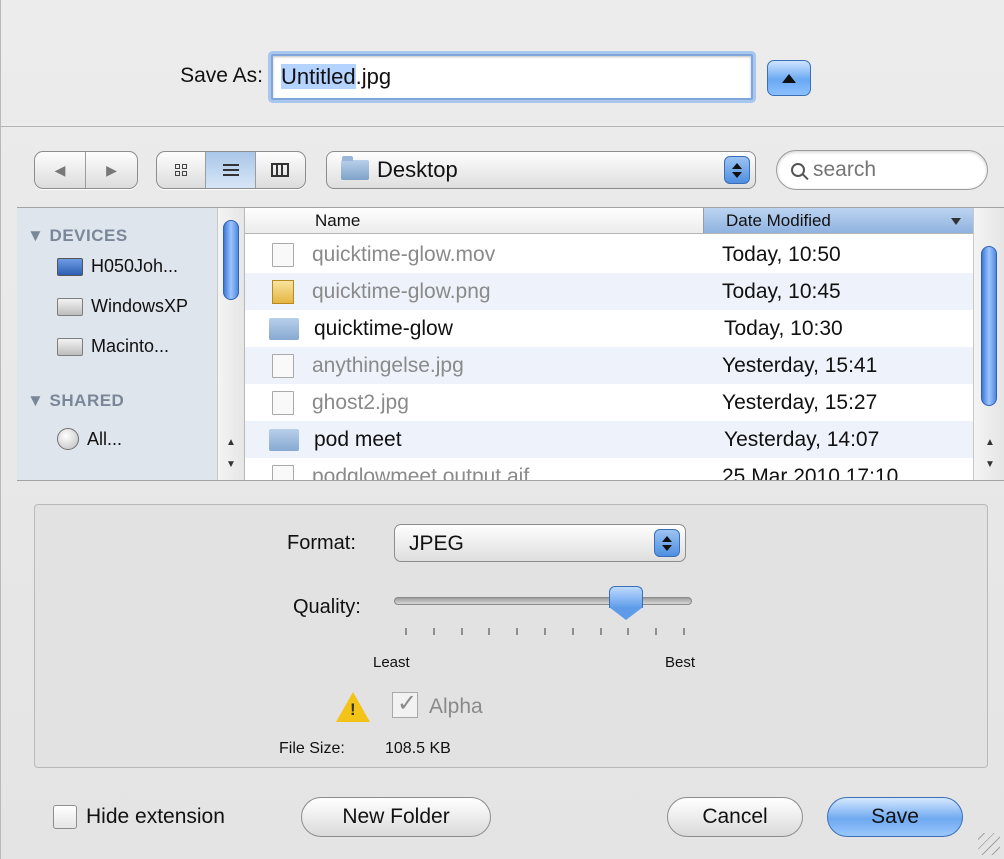 The height and width of the screenshot is (859, 1004). I want to click on sidebar-scroll-thumb, so click(231, 260).